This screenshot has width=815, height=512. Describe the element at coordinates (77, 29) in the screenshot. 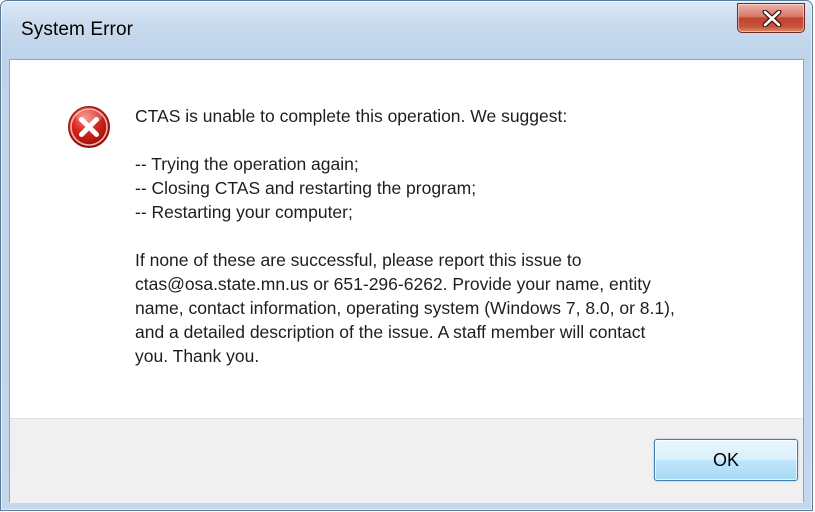

I see `window-title: System Error` at that location.